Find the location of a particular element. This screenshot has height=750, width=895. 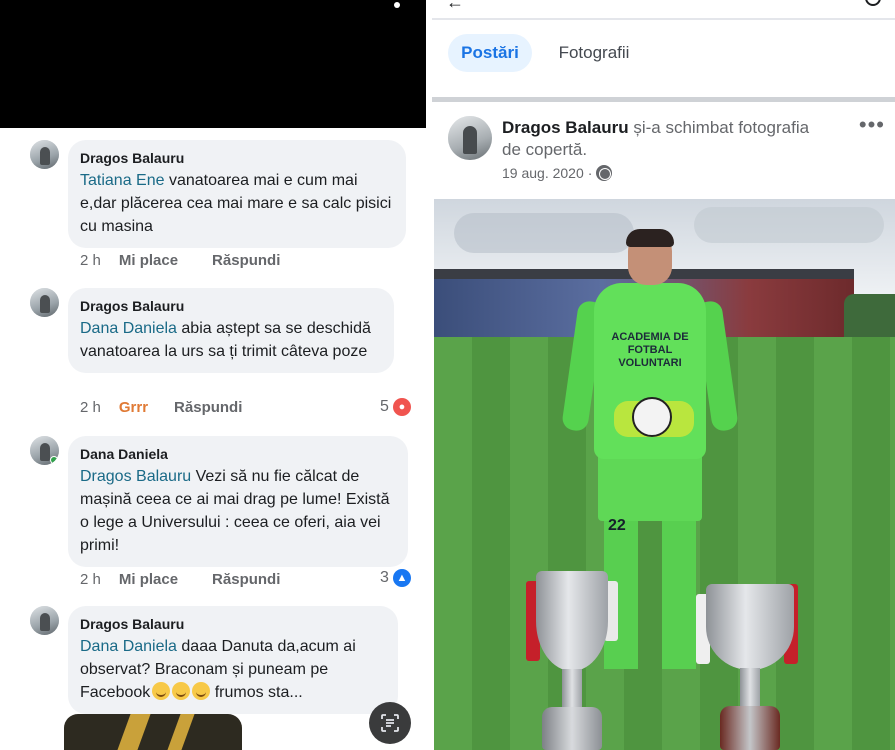

online-status-dot is located at coordinates (54, 460).